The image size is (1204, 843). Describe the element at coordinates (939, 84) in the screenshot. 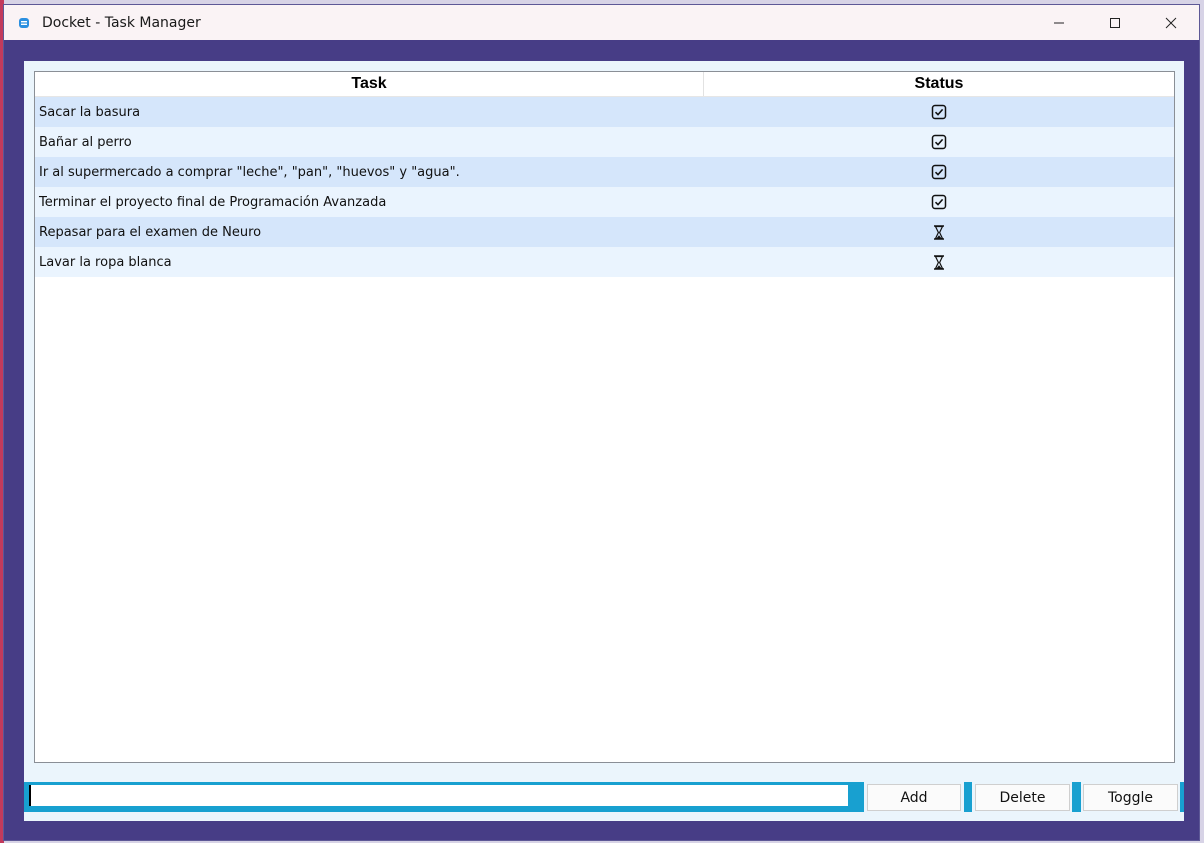

I see `column-header-status: Status` at that location.